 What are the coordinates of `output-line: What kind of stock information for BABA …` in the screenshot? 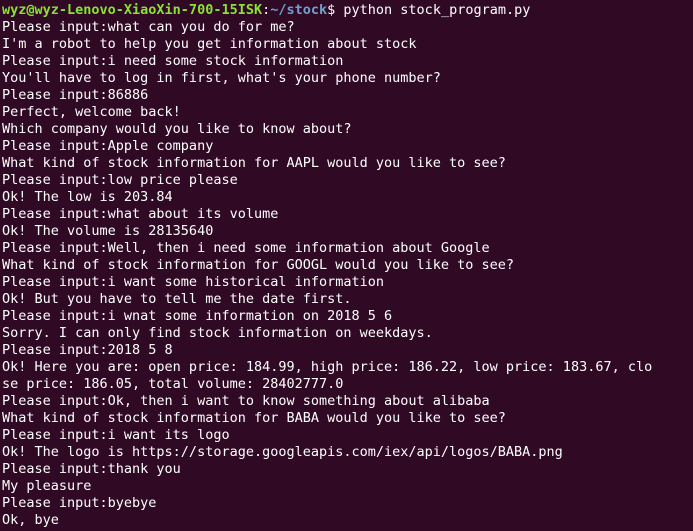 It's located at (254, 418).